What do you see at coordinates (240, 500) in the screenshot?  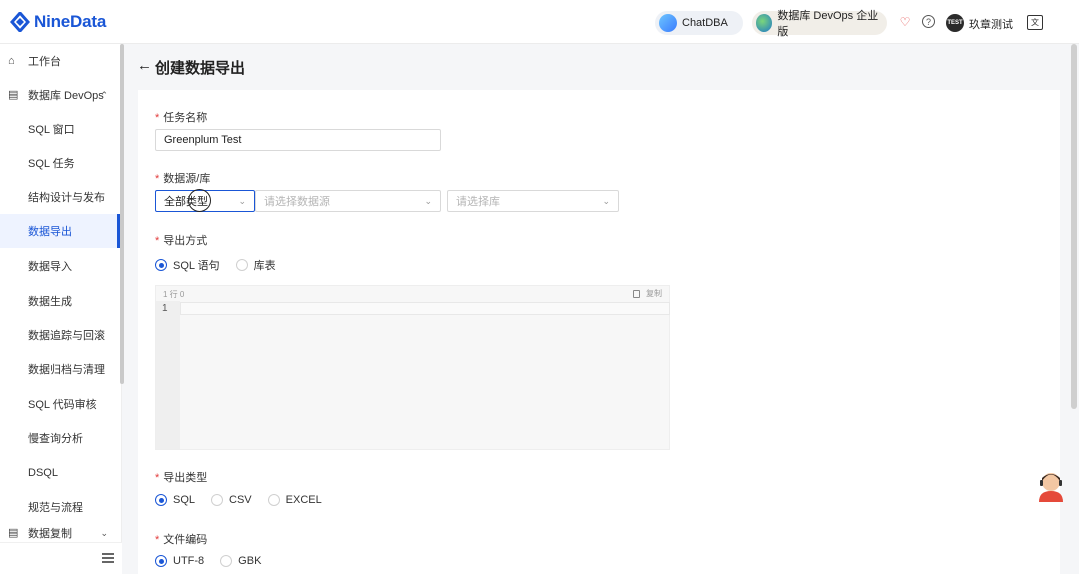 I see `radio-label: CSV` at bounding box center [240, 500].